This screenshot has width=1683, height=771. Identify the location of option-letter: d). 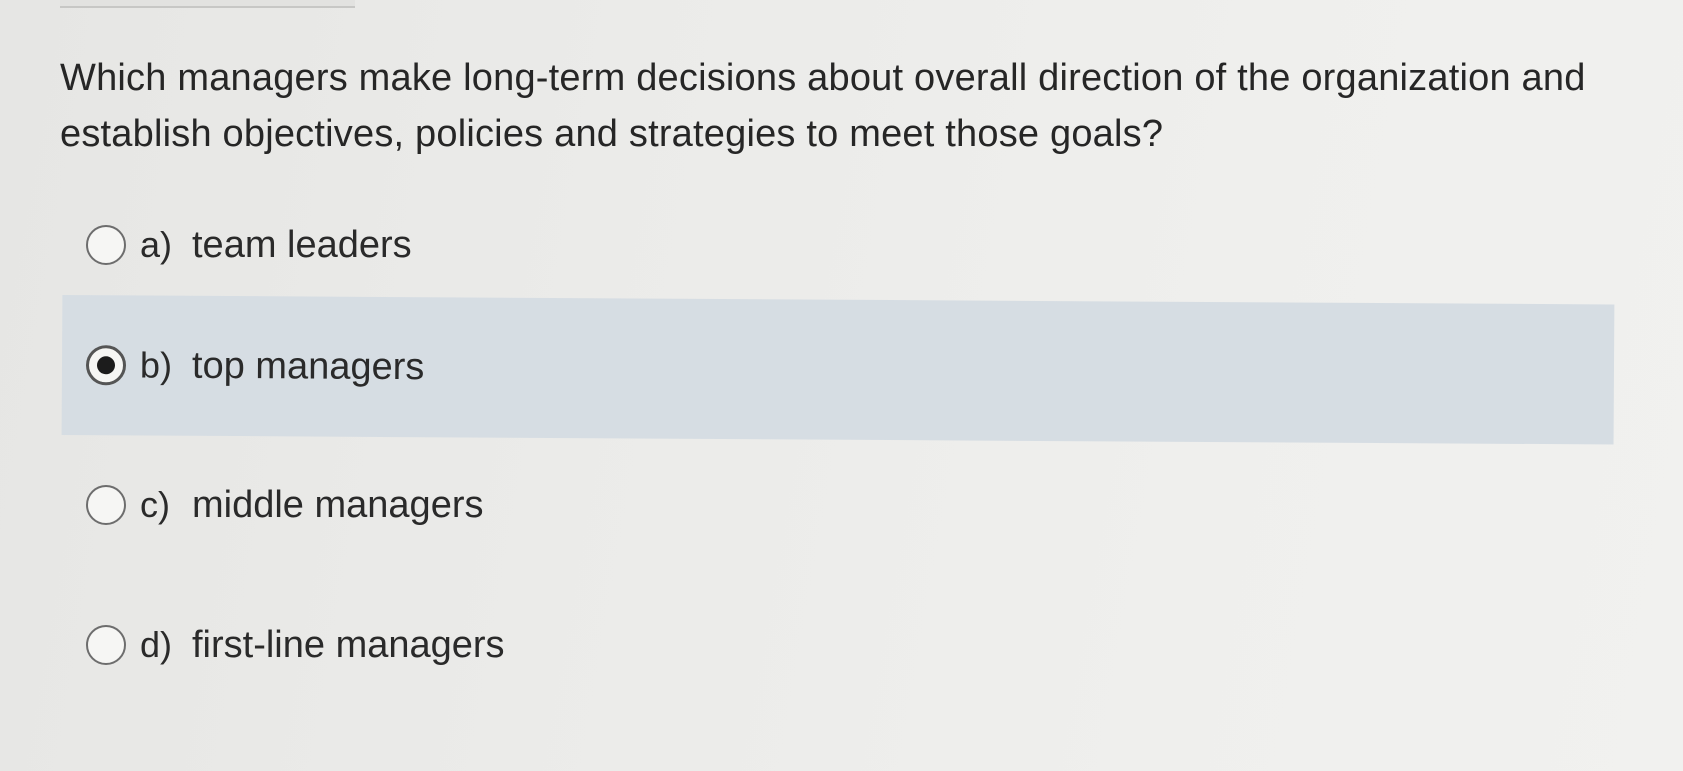
(156, 644).